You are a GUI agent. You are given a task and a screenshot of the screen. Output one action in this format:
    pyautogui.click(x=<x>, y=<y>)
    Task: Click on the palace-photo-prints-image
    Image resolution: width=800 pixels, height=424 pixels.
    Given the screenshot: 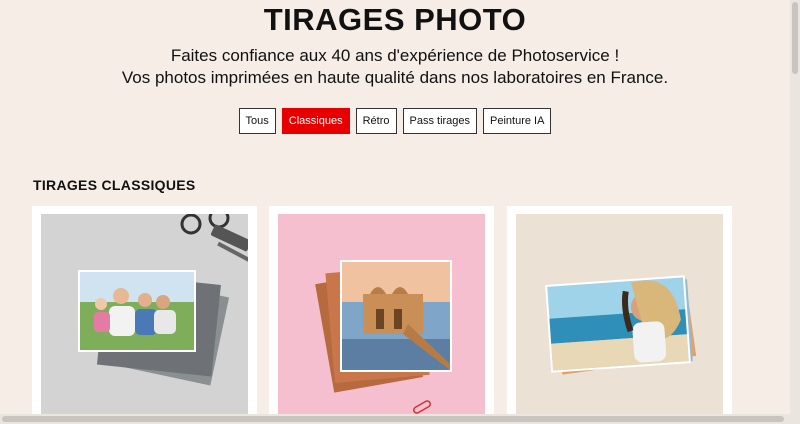 What is the action you would take?
    pyautogui.click(x=381, y=314)
    